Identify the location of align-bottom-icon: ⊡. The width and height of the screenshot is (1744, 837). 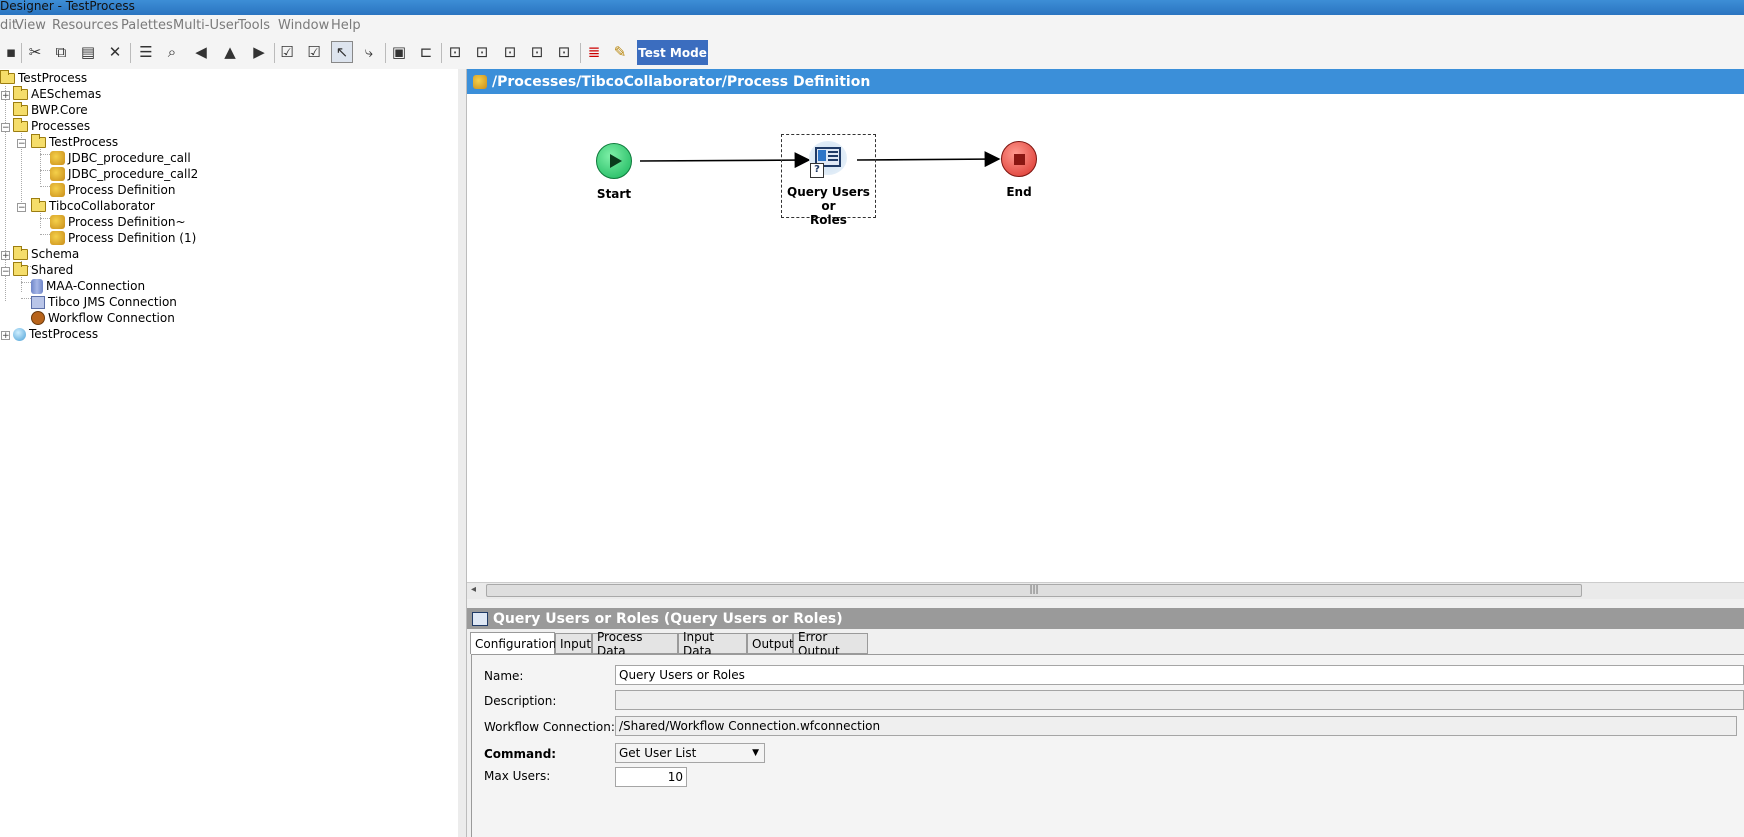
(564, 52).